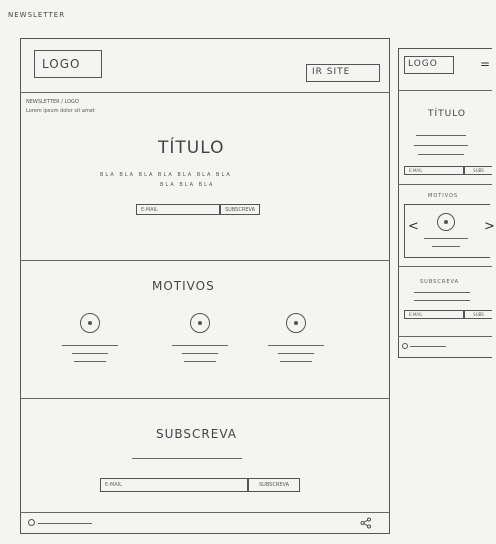  I want to click on motive-icon-2-dot, so click(200, 323).